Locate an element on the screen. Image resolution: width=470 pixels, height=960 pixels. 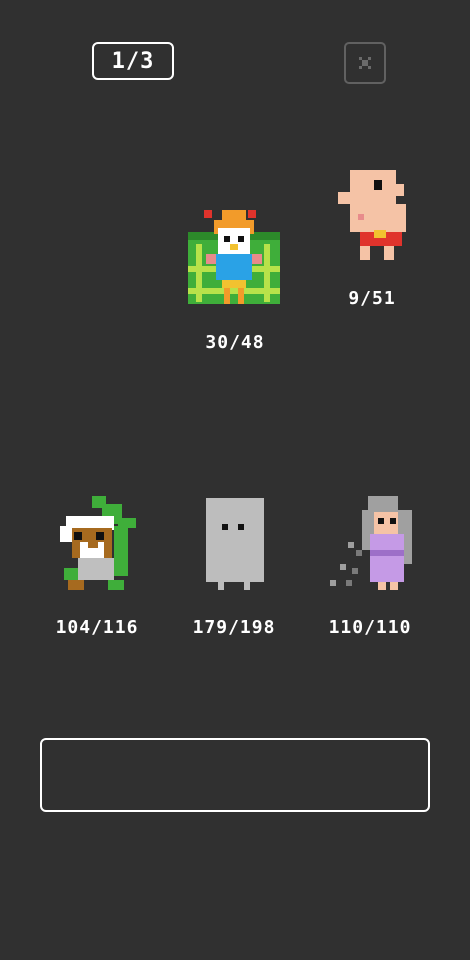
hooded-bear-icon is located at coordinates (98, 543).